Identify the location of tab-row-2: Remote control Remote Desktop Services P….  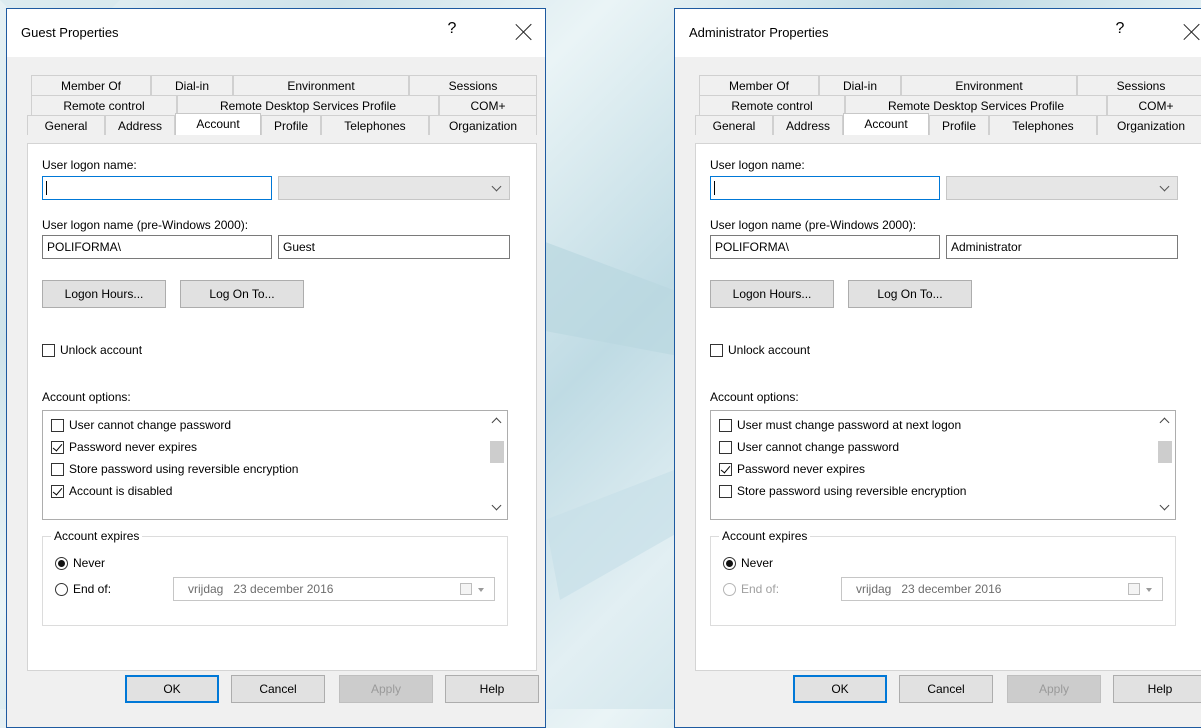
(938, 105).